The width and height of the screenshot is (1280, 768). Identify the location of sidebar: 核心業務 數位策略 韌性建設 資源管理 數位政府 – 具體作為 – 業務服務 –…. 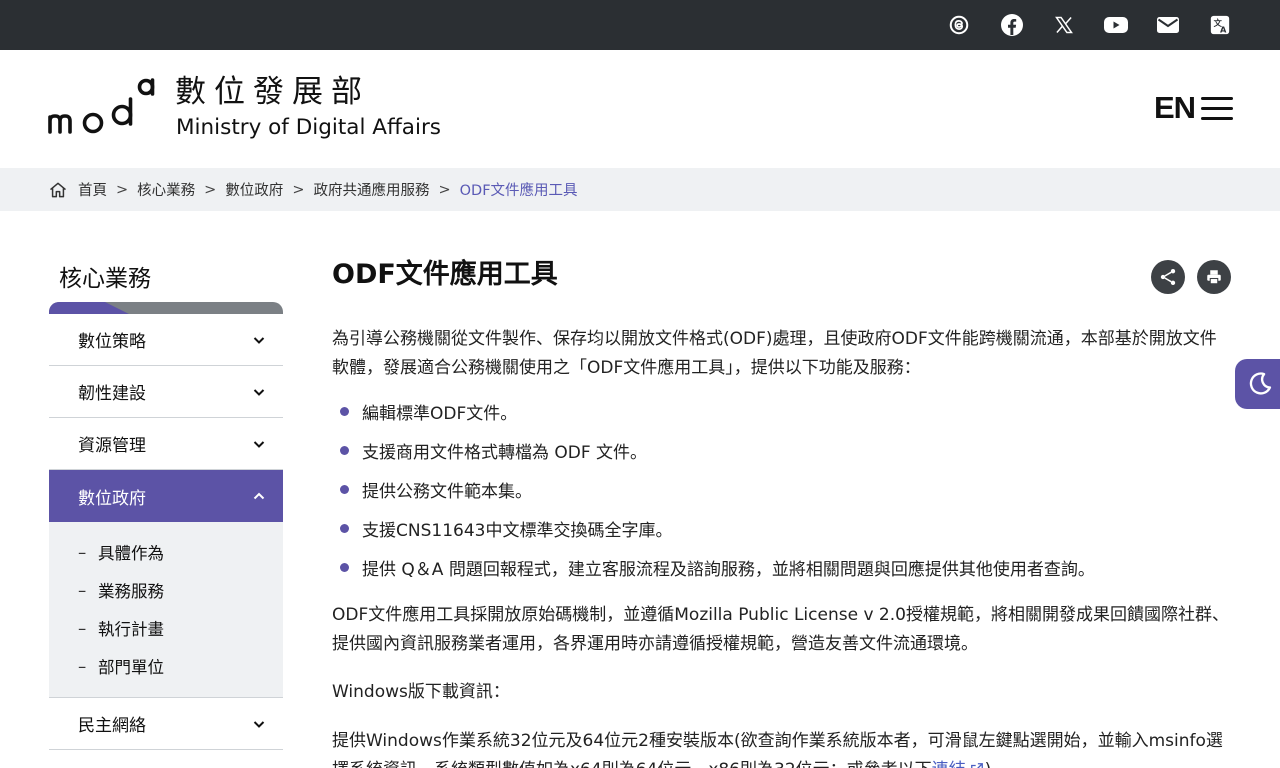
(166, 506).